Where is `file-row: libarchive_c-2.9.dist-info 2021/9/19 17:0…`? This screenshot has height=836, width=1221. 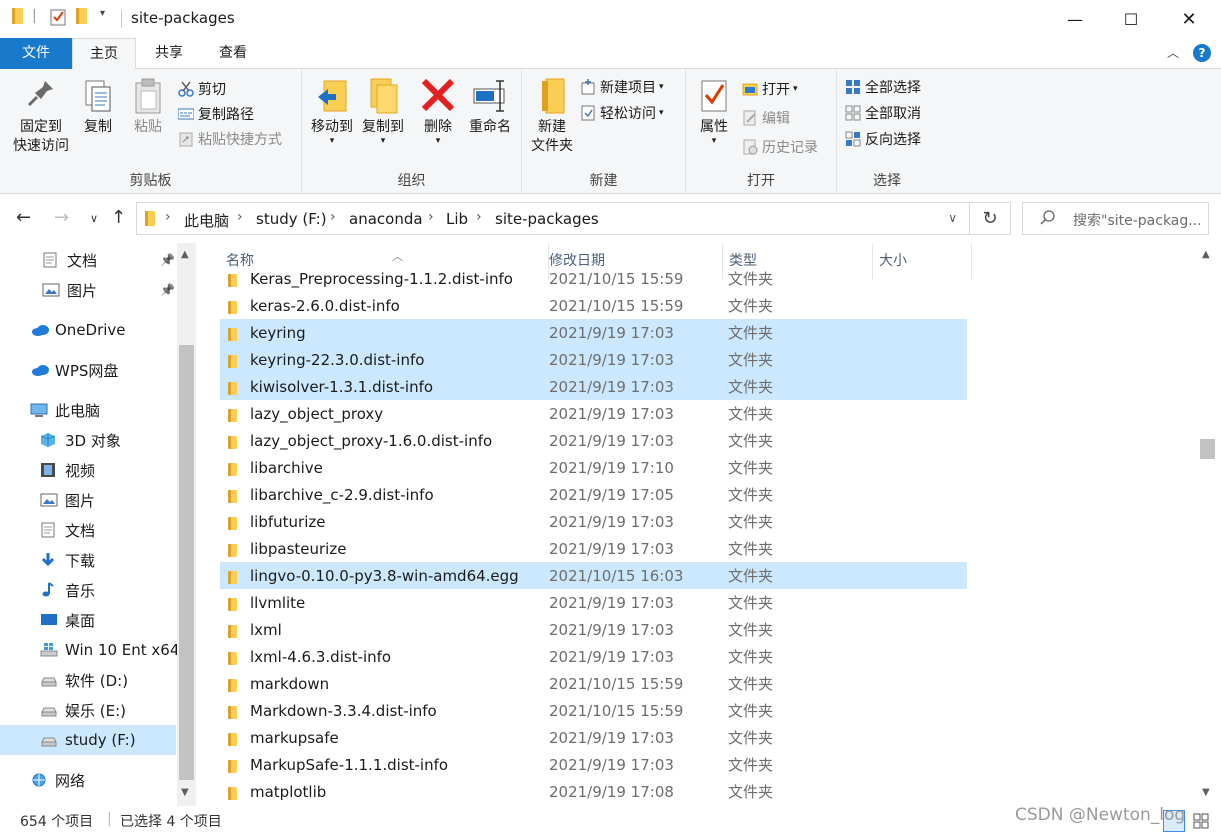
file-row: libarchive_c-2.9.dist-info 2021/9/19 17:0… is located at coordinates (593, 494).